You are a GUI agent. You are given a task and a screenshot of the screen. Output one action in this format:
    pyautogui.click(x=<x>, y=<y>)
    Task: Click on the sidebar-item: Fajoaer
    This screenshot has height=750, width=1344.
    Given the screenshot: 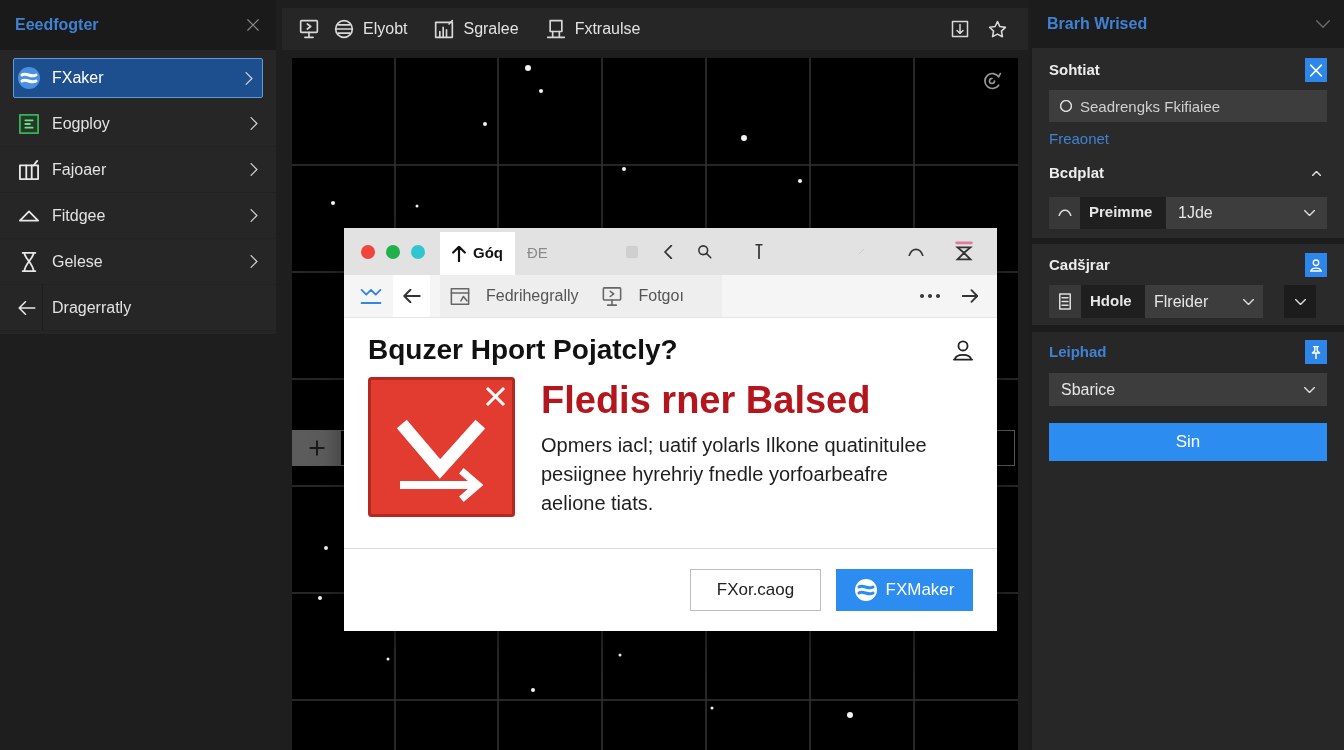 What is the action you would take?
    pyautogui.click(x=138, y=170)
    